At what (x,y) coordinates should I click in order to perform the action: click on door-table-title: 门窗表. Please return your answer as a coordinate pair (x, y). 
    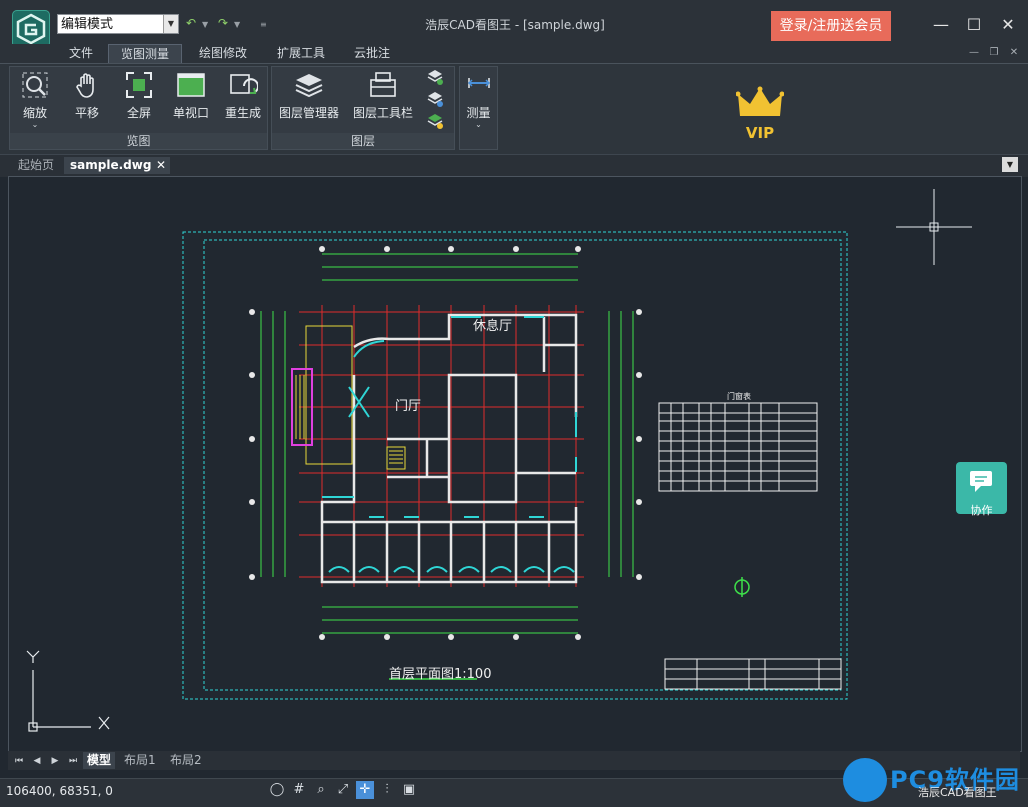
    Looking at the image, I should click on (739, 396).